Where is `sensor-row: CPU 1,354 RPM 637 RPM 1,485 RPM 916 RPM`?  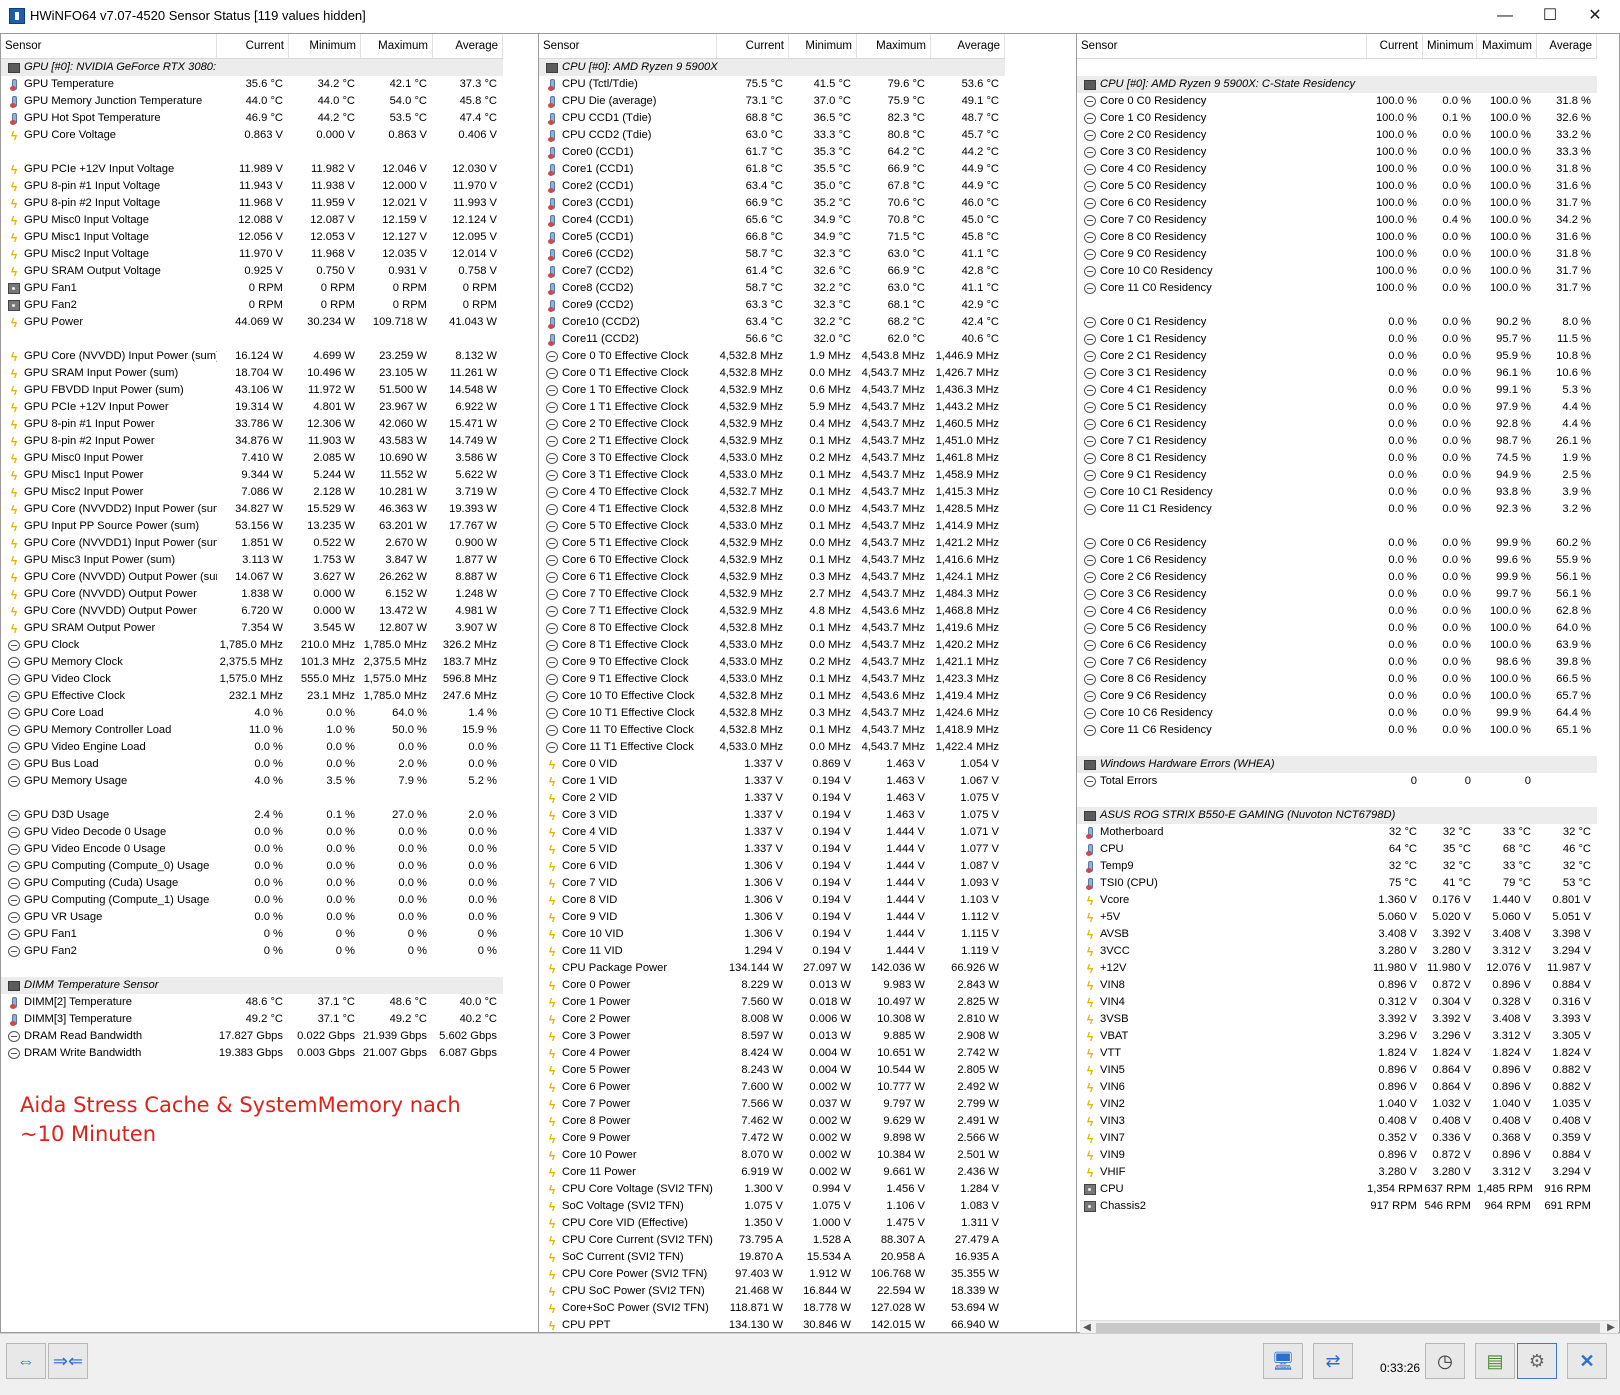 sensor-row: CPU 1,354 RPM 637 RPM 1,485 RPM 916 RPM is located at coordinates (1337, 1189).